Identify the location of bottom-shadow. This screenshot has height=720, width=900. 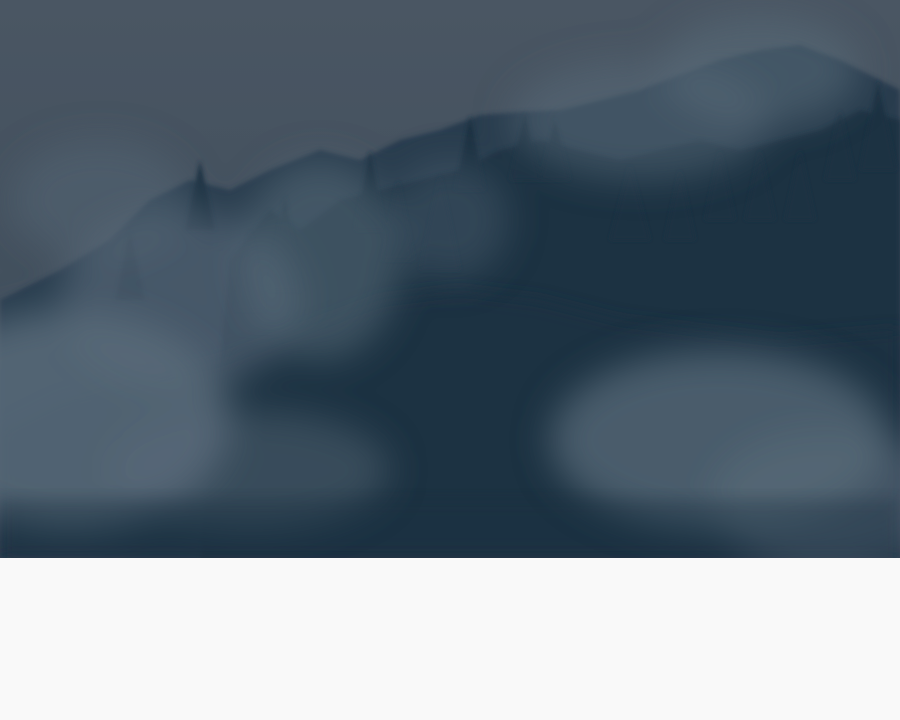
(450, 529).